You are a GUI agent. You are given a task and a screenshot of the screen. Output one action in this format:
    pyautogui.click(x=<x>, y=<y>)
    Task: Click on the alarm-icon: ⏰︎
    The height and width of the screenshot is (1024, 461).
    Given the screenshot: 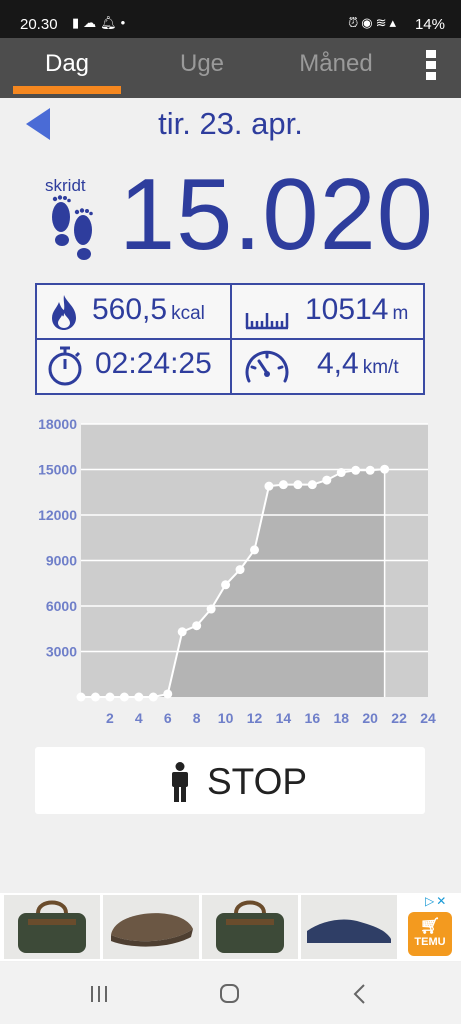 What is the action you would take?
    pyautogui.click(x=355, y=22)
    